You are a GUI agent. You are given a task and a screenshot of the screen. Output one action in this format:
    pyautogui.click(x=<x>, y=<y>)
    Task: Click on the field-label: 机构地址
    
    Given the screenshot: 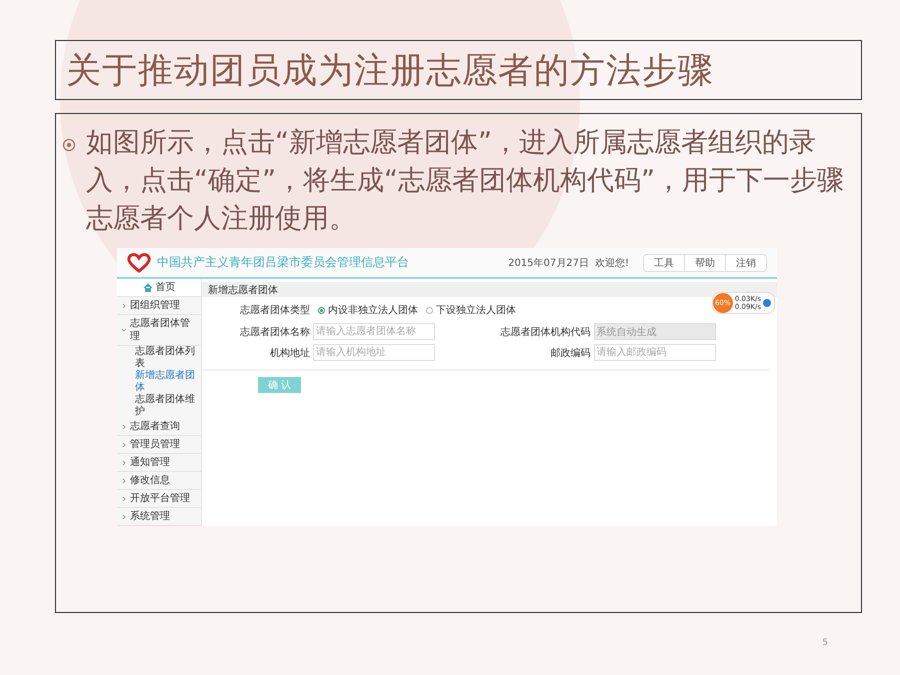 What is the action you would take?
    pyautogui.click(x=289, y=353)
    